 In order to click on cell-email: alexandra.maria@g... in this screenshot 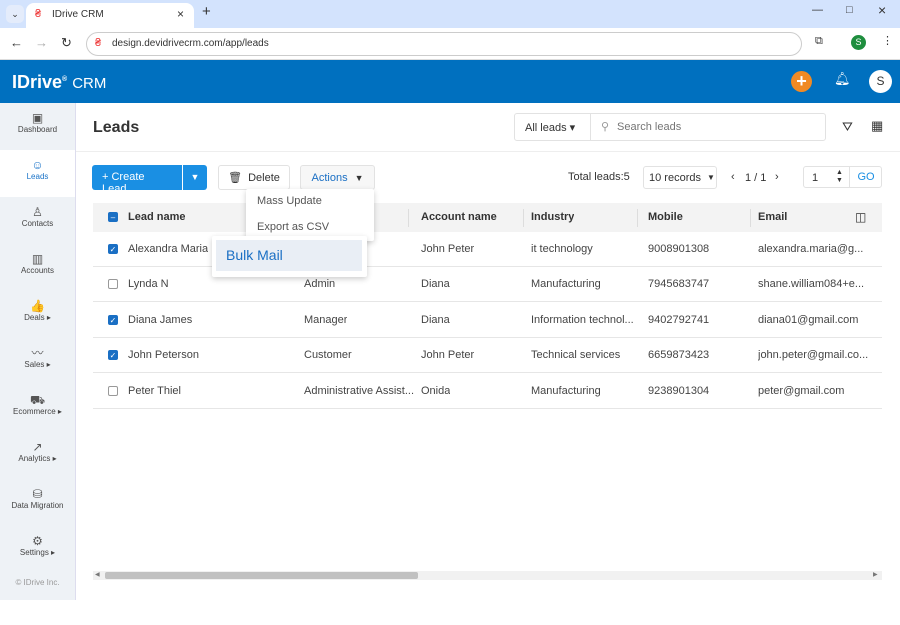, I will do `click(811, 249)`.